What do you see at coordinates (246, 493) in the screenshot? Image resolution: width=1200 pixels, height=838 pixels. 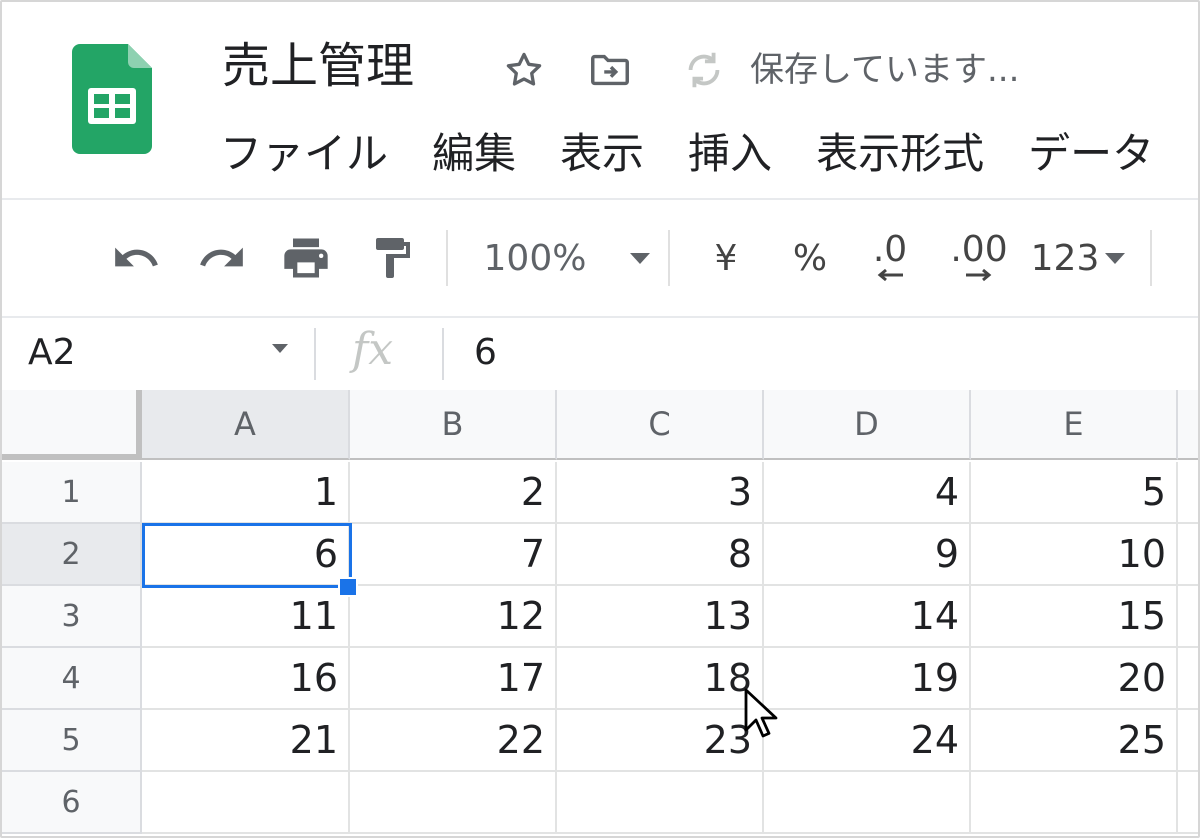 I see `cell-a1: 1` at bounding box center [246, 493].